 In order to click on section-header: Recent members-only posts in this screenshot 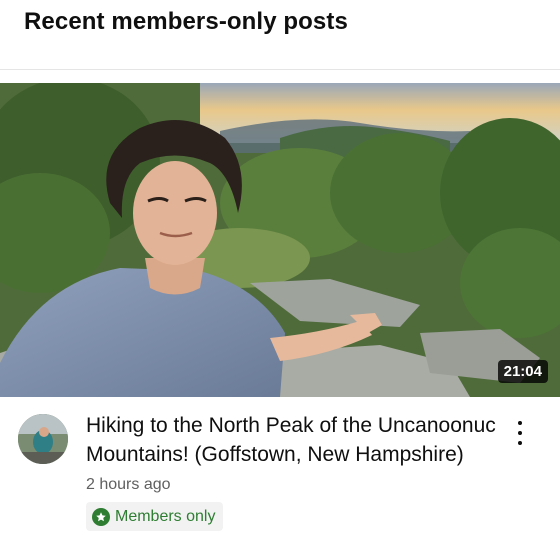, I will do `click(280, 35)`.